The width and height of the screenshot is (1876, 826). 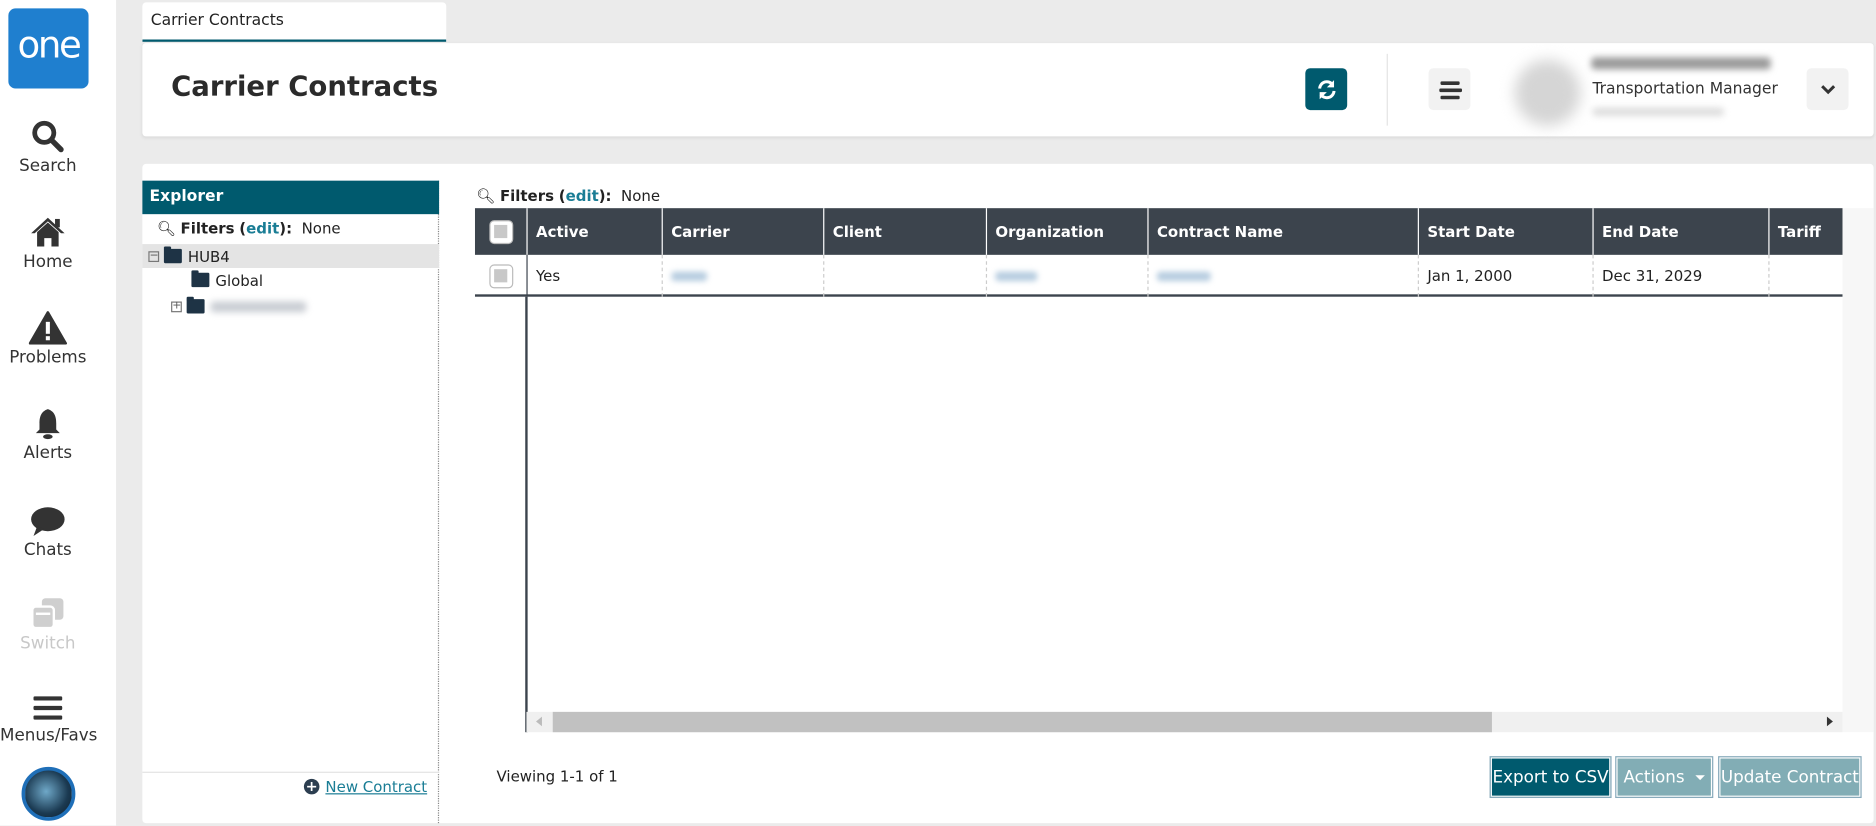 I want to click on hamburger-icon, so click(x=1450, y=89).